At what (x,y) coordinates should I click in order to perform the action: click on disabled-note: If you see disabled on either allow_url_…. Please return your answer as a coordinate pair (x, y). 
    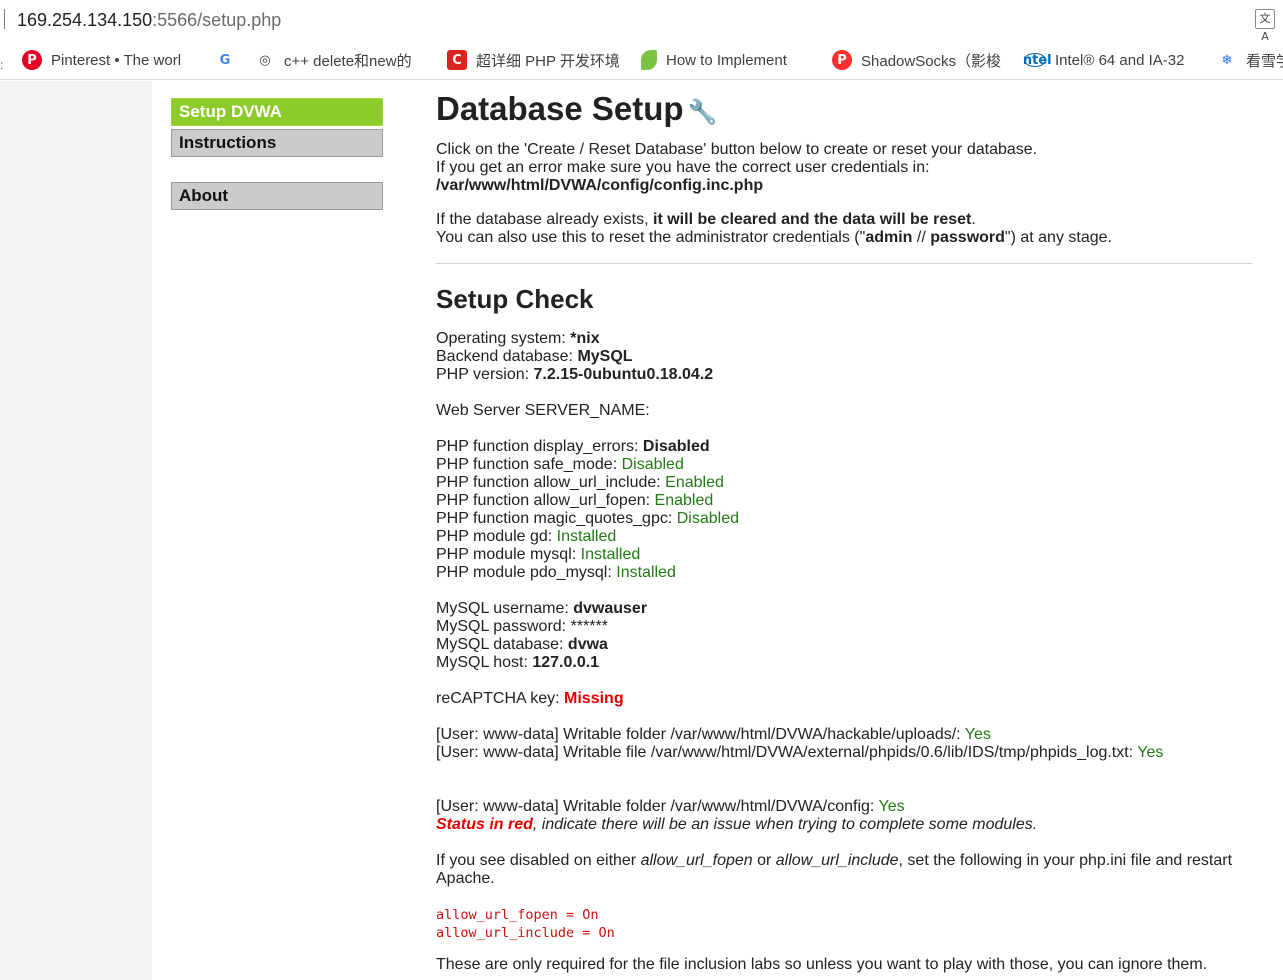
    Looking at the image, I should click on (834, 861).